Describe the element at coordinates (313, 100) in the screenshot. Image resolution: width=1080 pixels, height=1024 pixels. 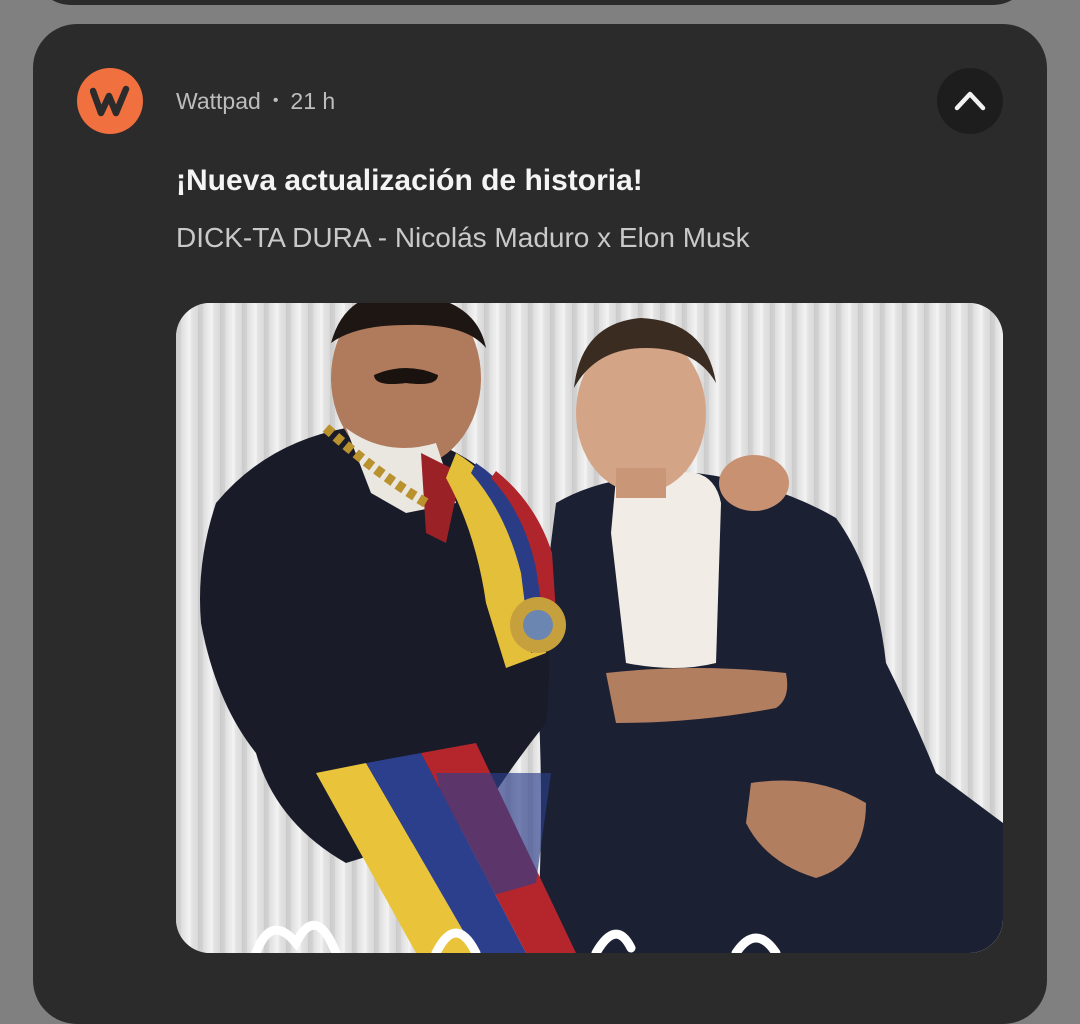
I see `timestamp: 21 h` at that location.